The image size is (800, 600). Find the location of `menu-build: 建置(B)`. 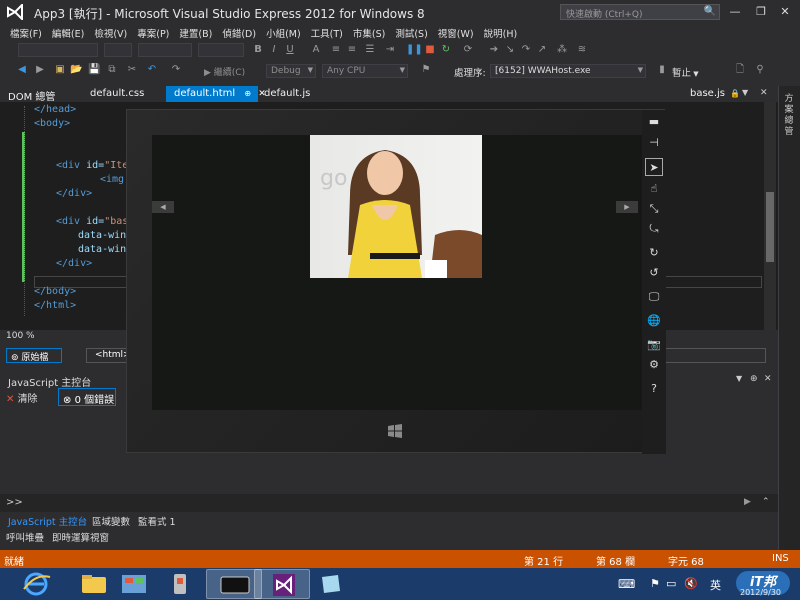

menu-build: 建置(B) is located at coordinates (196, 32).